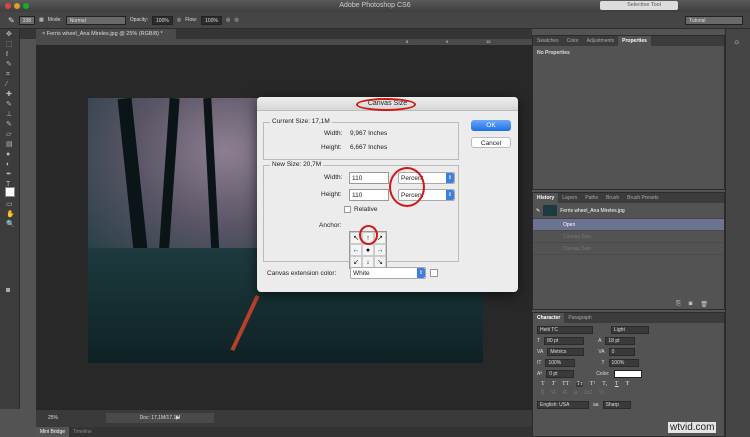  What do you see at coordinates (160, 418) in the screenshot?
I see `doc-info: Doc: 17,1M/17,1M` at bounding box center [160, 418].